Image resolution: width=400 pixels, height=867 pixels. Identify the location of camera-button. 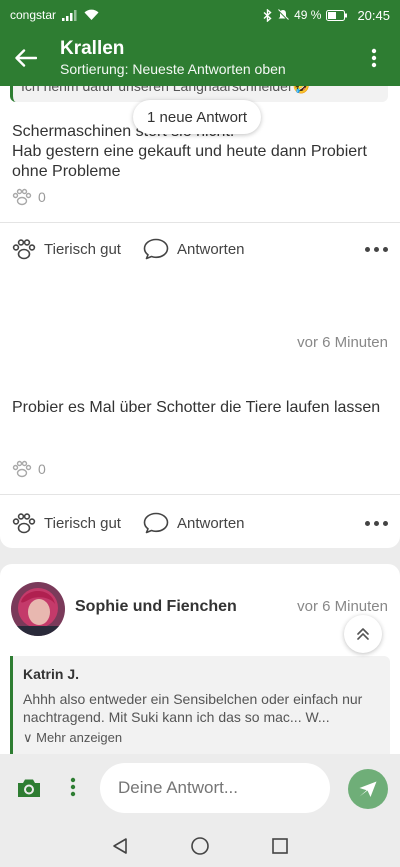
(29, 790).